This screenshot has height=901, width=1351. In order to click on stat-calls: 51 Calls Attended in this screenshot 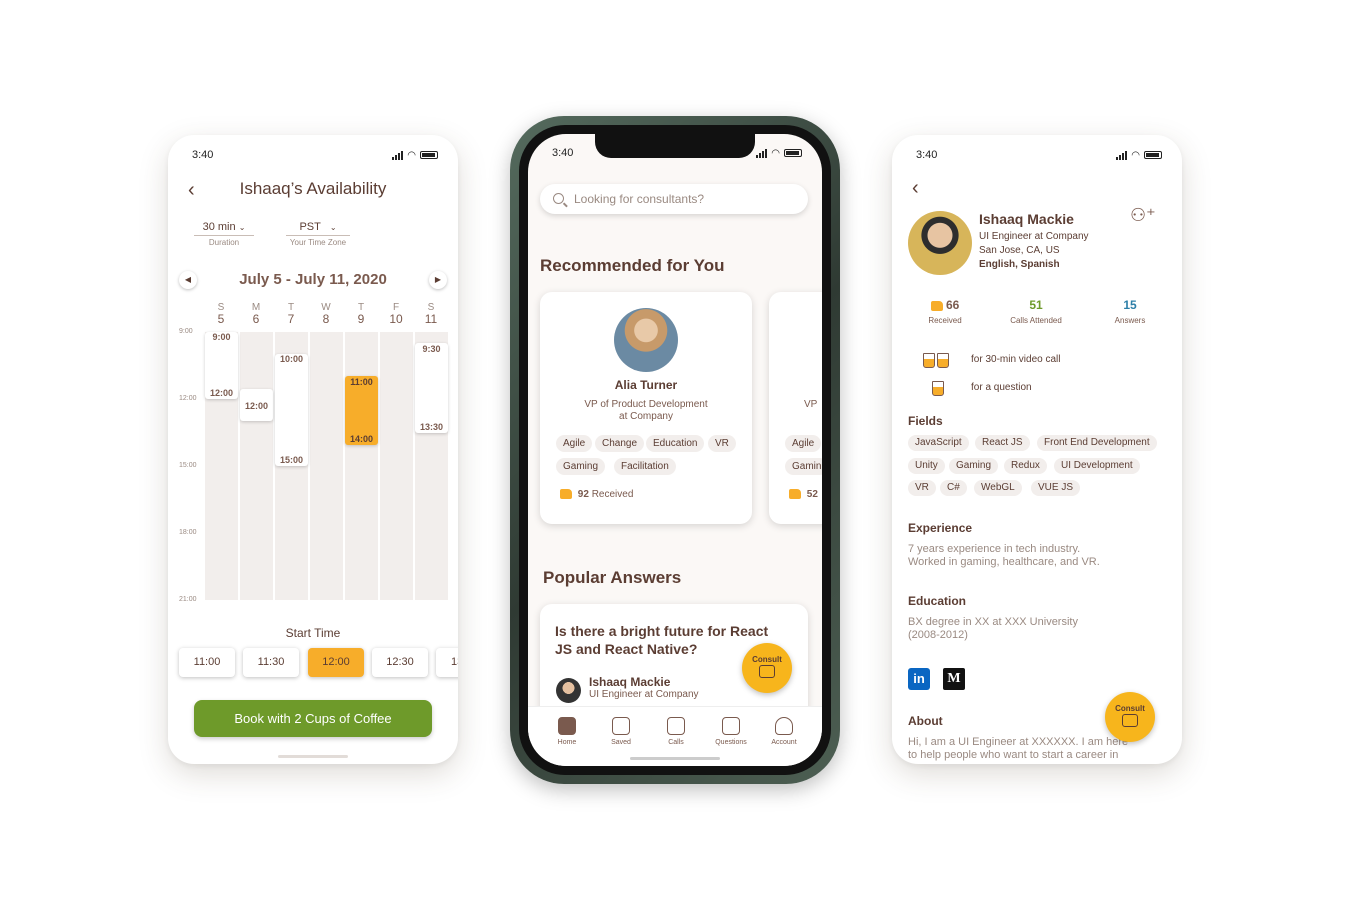, I will do `click(1036, 311)`.